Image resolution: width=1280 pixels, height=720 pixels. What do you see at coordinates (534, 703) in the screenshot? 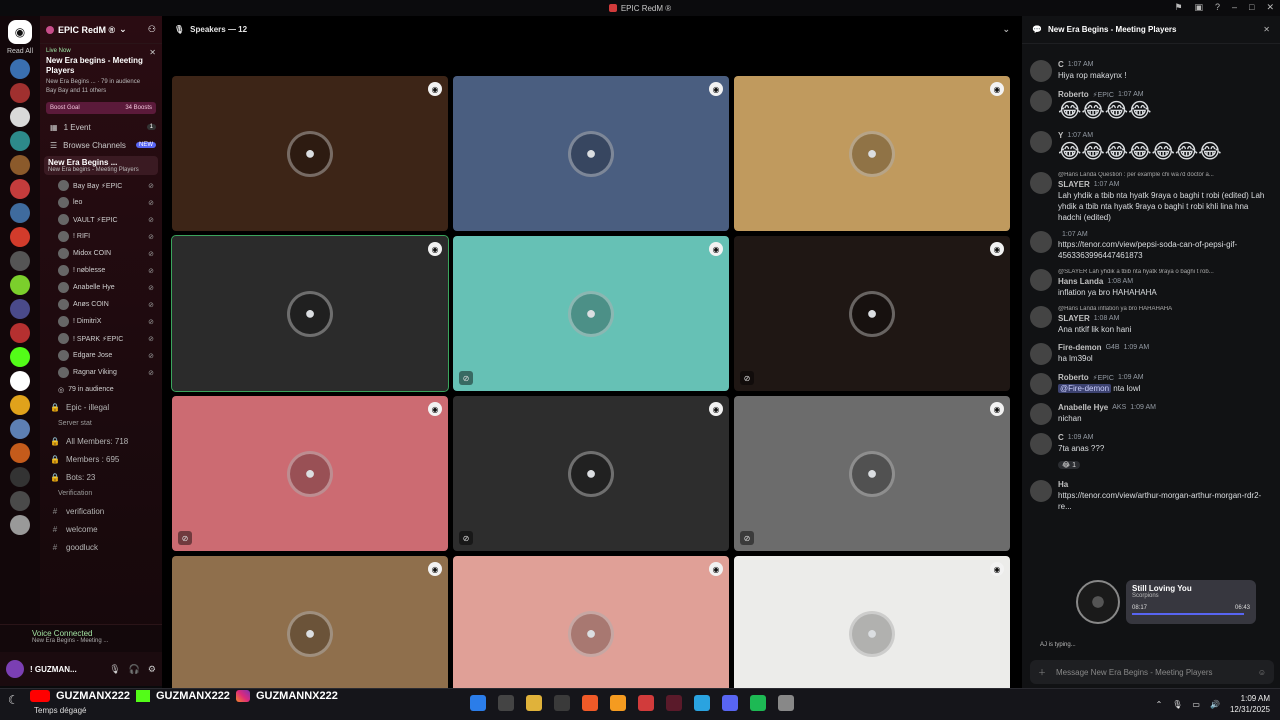
I see `file-explorer-icon` at bounding box center [534, 703].